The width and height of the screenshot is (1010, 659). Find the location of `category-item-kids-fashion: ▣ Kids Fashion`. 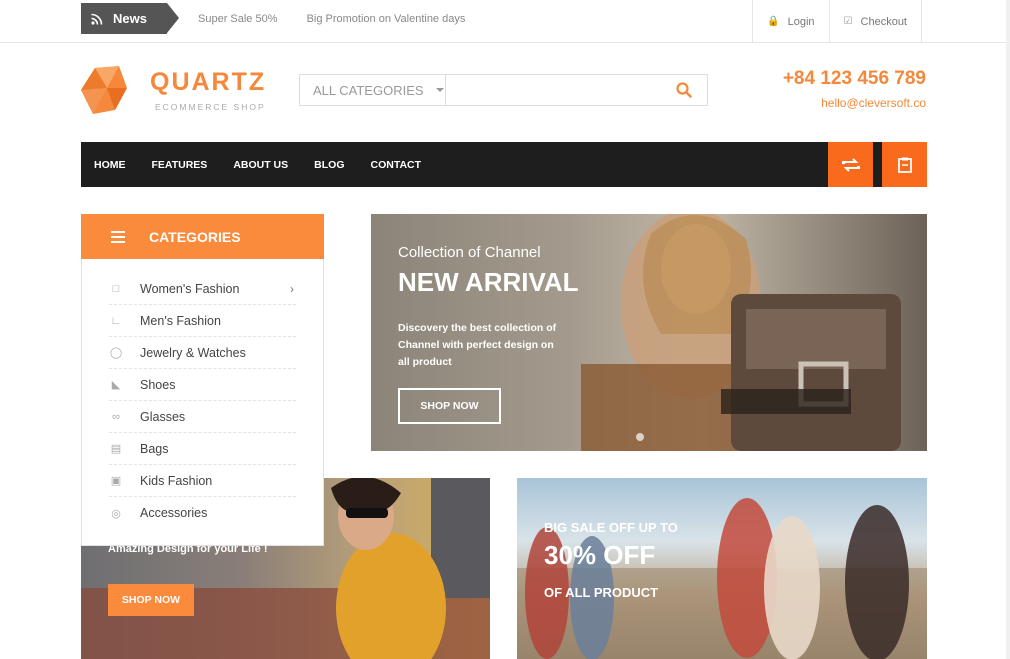

category-item-kids-fashion: ▣ Kids Fashion is located at coordinates (202, 481).